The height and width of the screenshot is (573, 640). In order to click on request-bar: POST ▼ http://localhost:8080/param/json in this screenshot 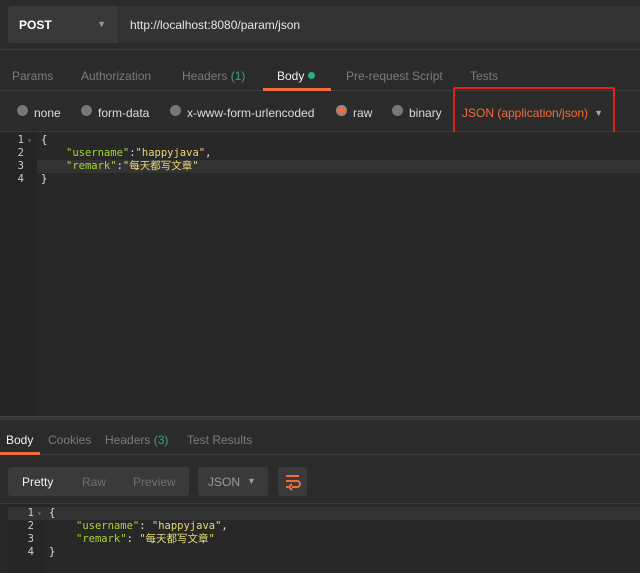, I will do `click(320, 25)`.